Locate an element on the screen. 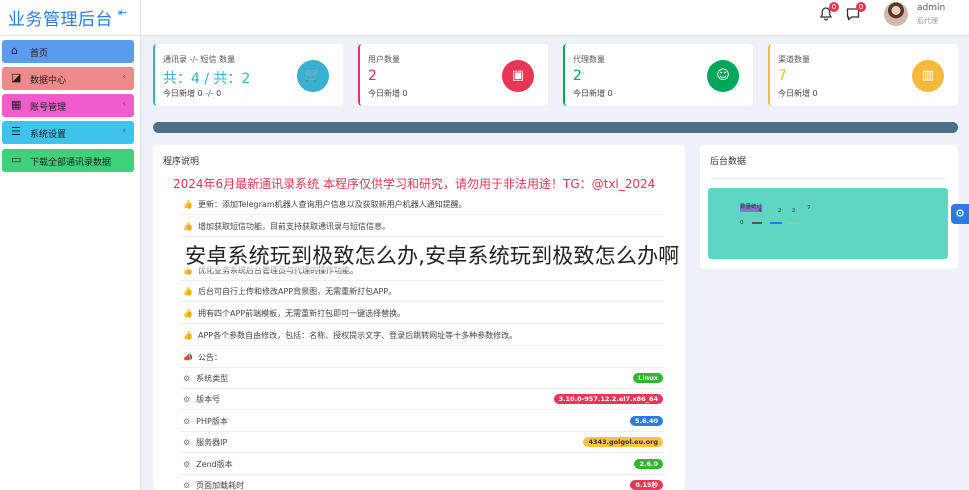 This screenshot has height=490, width=969. data-label: 4 is located at coordinates (760, 211).